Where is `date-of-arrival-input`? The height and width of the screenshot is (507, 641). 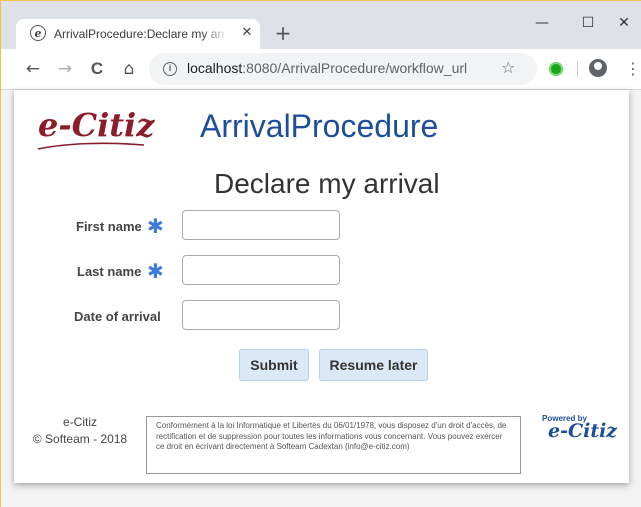 date-of-arrival-input is located at coordinates (261, 315).